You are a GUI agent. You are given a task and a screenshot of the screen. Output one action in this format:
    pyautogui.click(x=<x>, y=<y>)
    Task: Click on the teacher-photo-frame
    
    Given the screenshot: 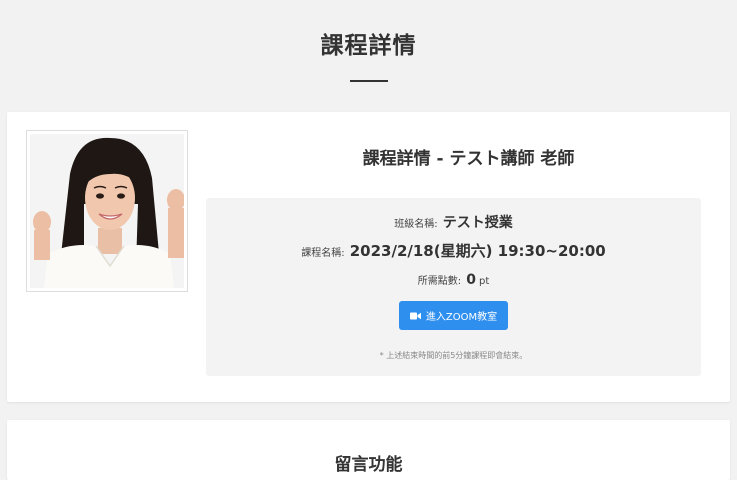 What is the action you would take?
    pyautogui.click(x=107, y=211)
    